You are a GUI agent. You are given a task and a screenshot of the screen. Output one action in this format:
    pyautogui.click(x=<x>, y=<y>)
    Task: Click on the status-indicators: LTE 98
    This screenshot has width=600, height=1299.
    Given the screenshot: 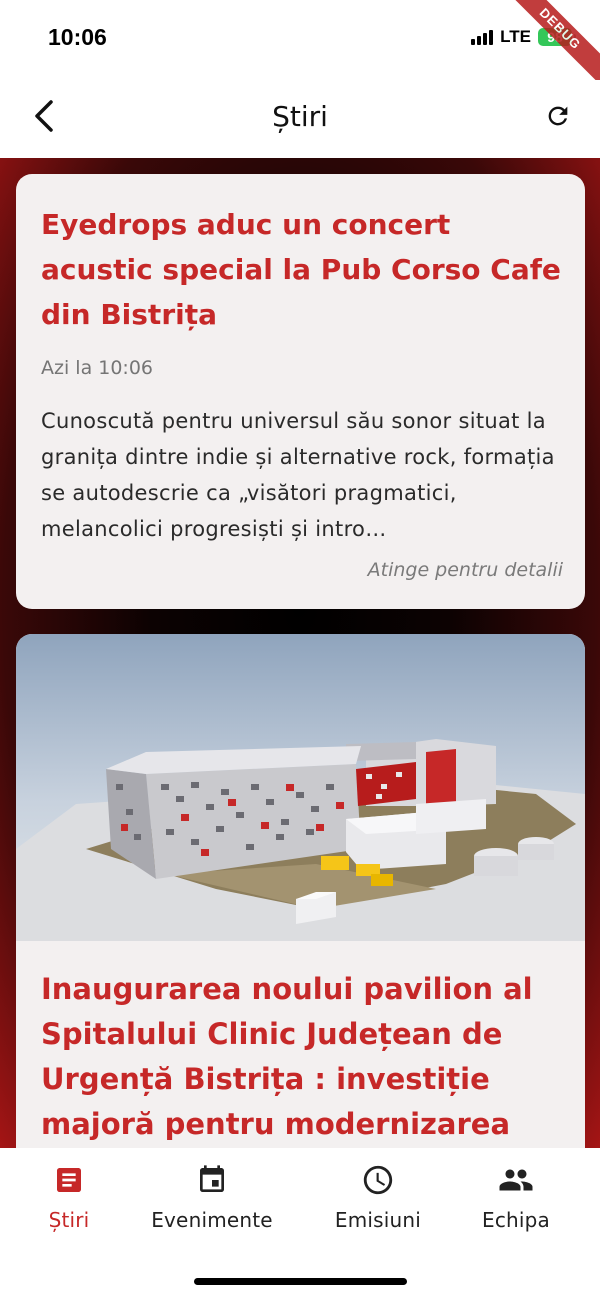 What is the action you would take?
    pyautogui.click(x=523, y=37)
    